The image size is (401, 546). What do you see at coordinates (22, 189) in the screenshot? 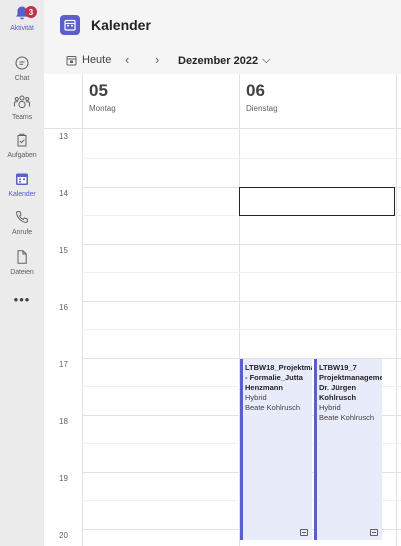
I see `rail-item-calendar: Kalender` at bounding box center [22, 189].